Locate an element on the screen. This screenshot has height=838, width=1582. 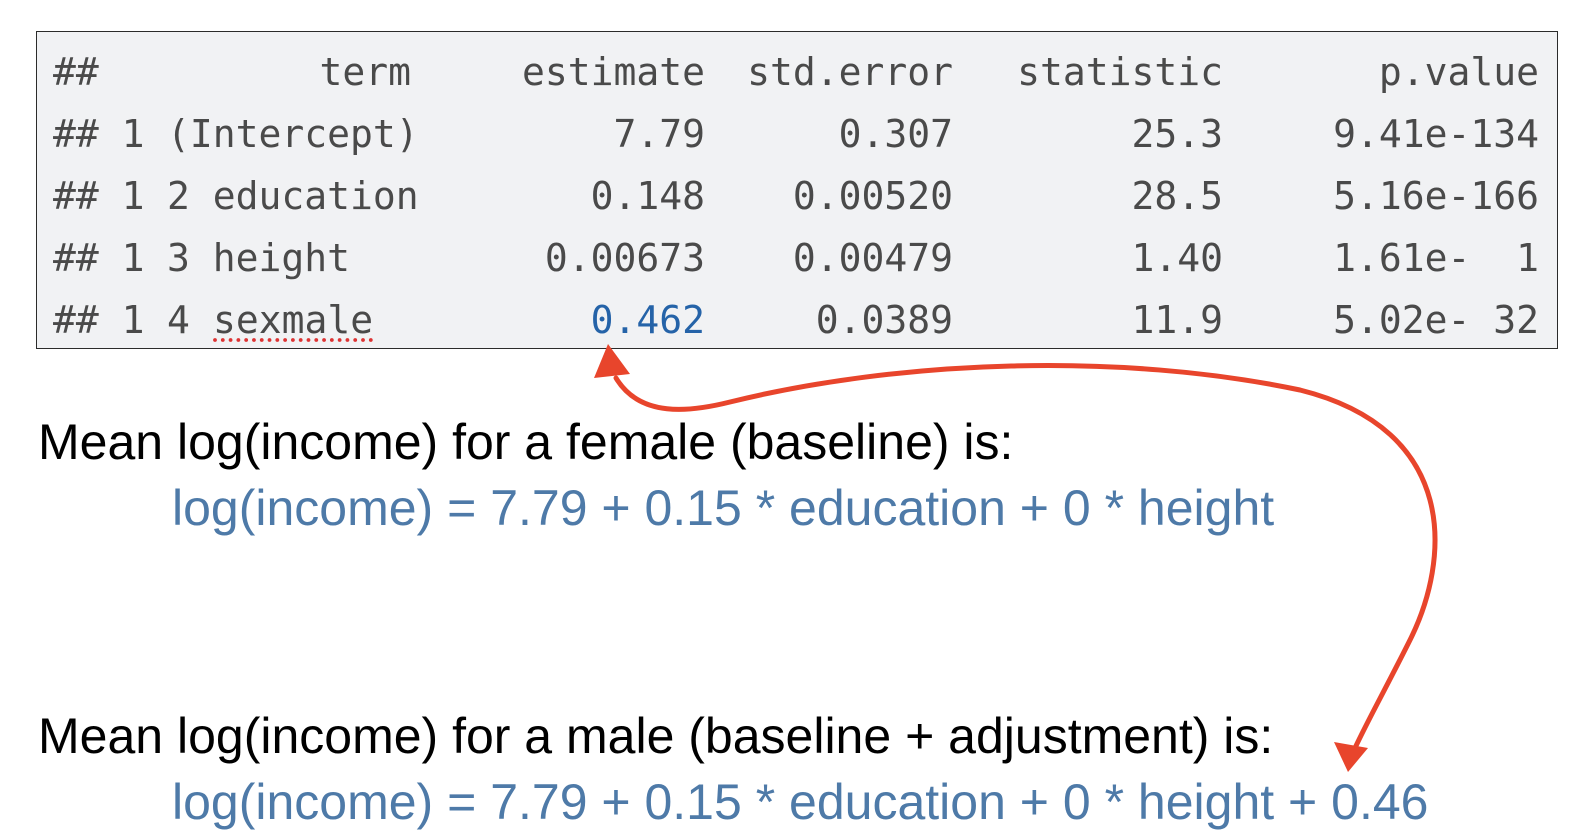
row-std-error: 0.00520 is located at coordinates (872, 196).